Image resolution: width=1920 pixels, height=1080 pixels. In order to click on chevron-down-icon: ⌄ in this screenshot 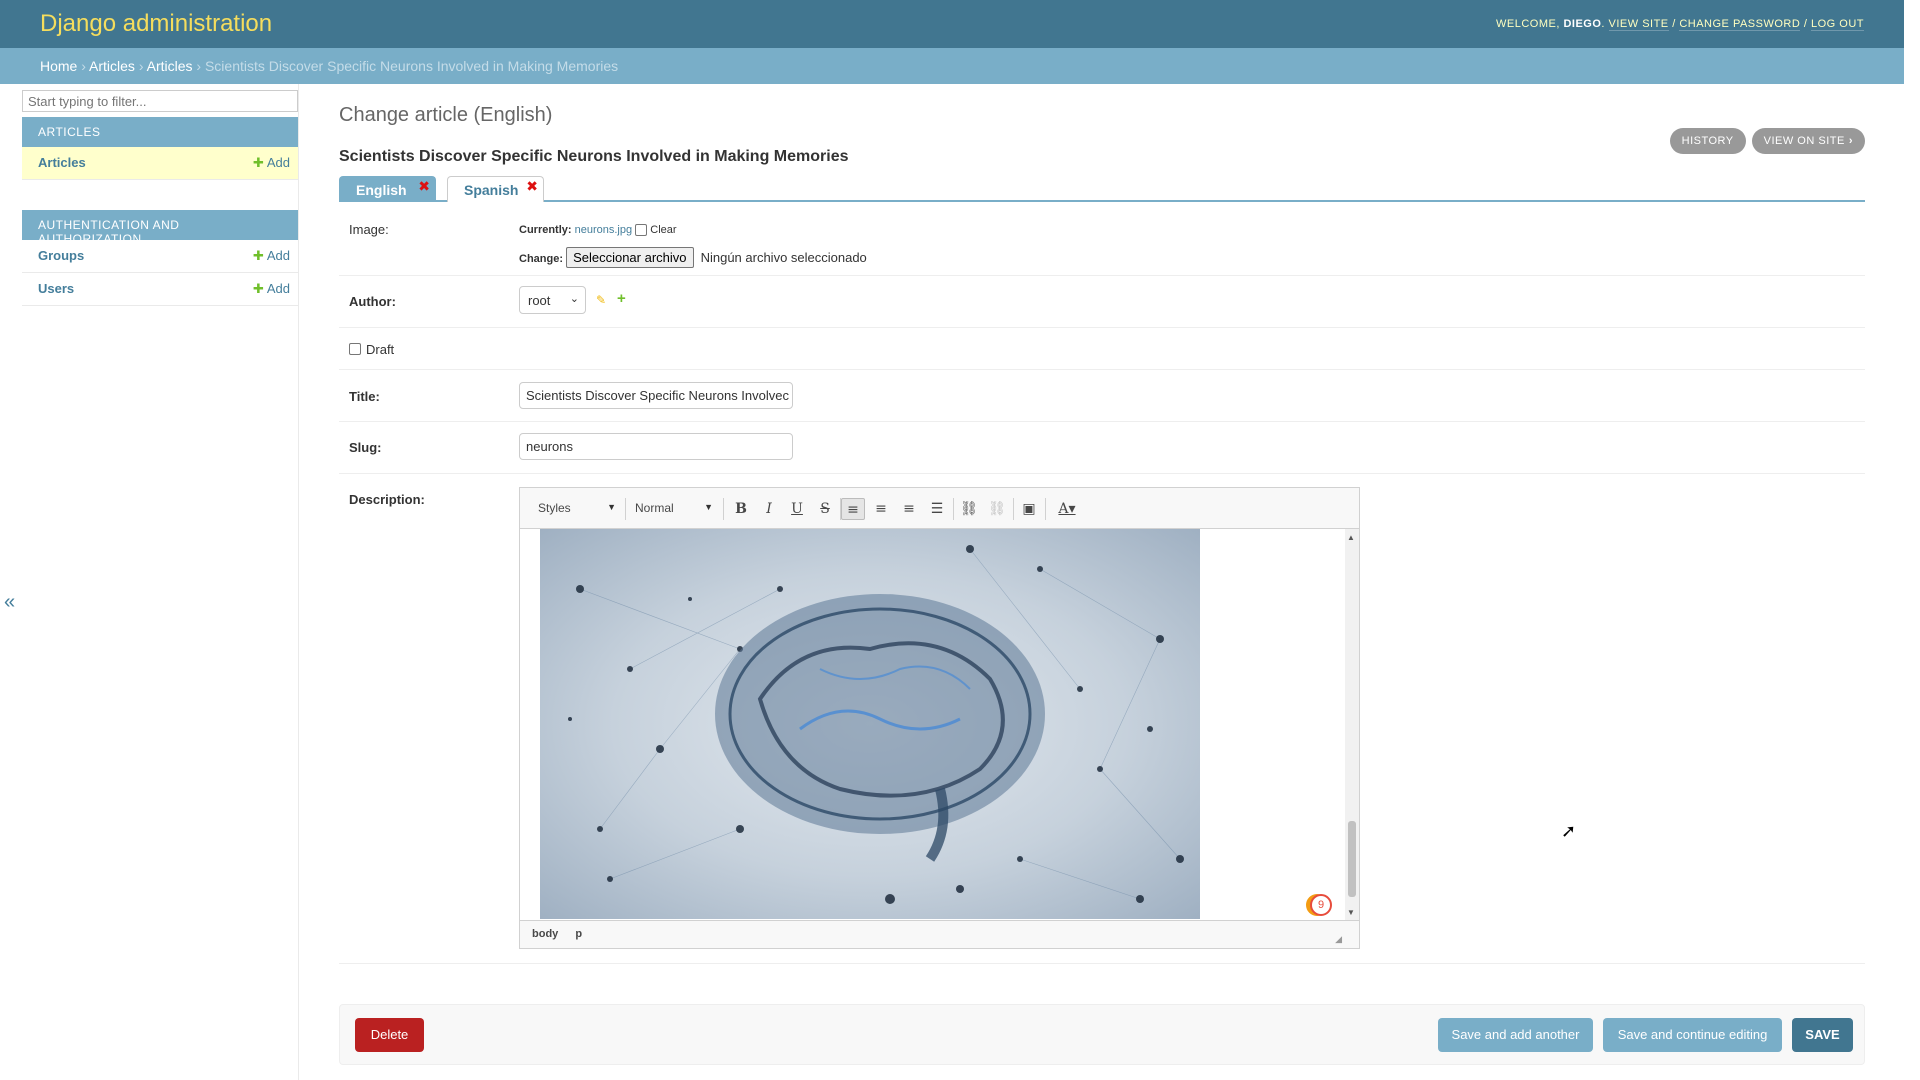, I will do `click(574, 299)`.